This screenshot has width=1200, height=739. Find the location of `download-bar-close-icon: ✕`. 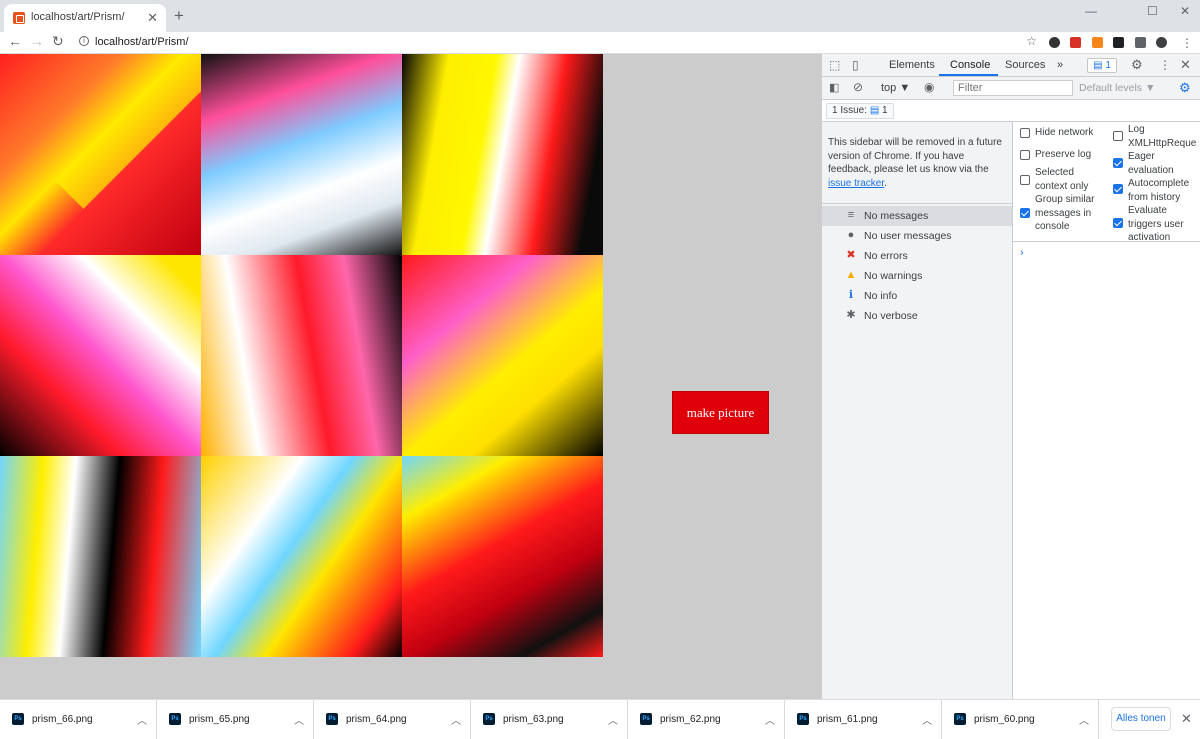

download-bar-close-icon: ✕ is located at coordinates (1186, 719).